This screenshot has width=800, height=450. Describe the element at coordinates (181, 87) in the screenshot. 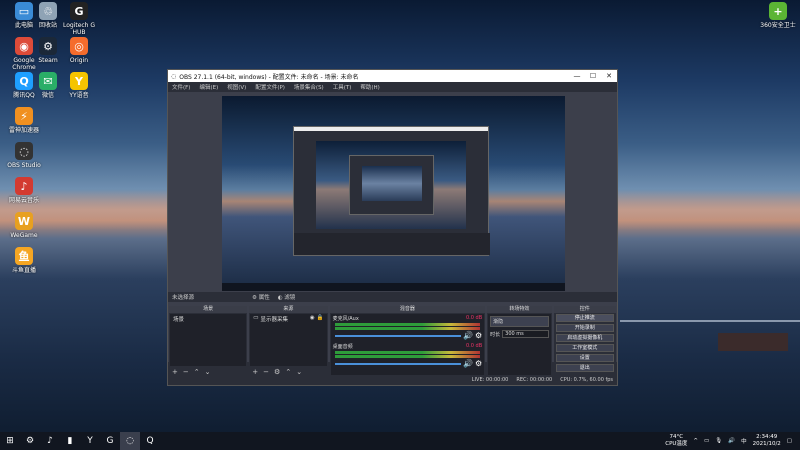

I see `menu-file: 文件(F)` at that location.